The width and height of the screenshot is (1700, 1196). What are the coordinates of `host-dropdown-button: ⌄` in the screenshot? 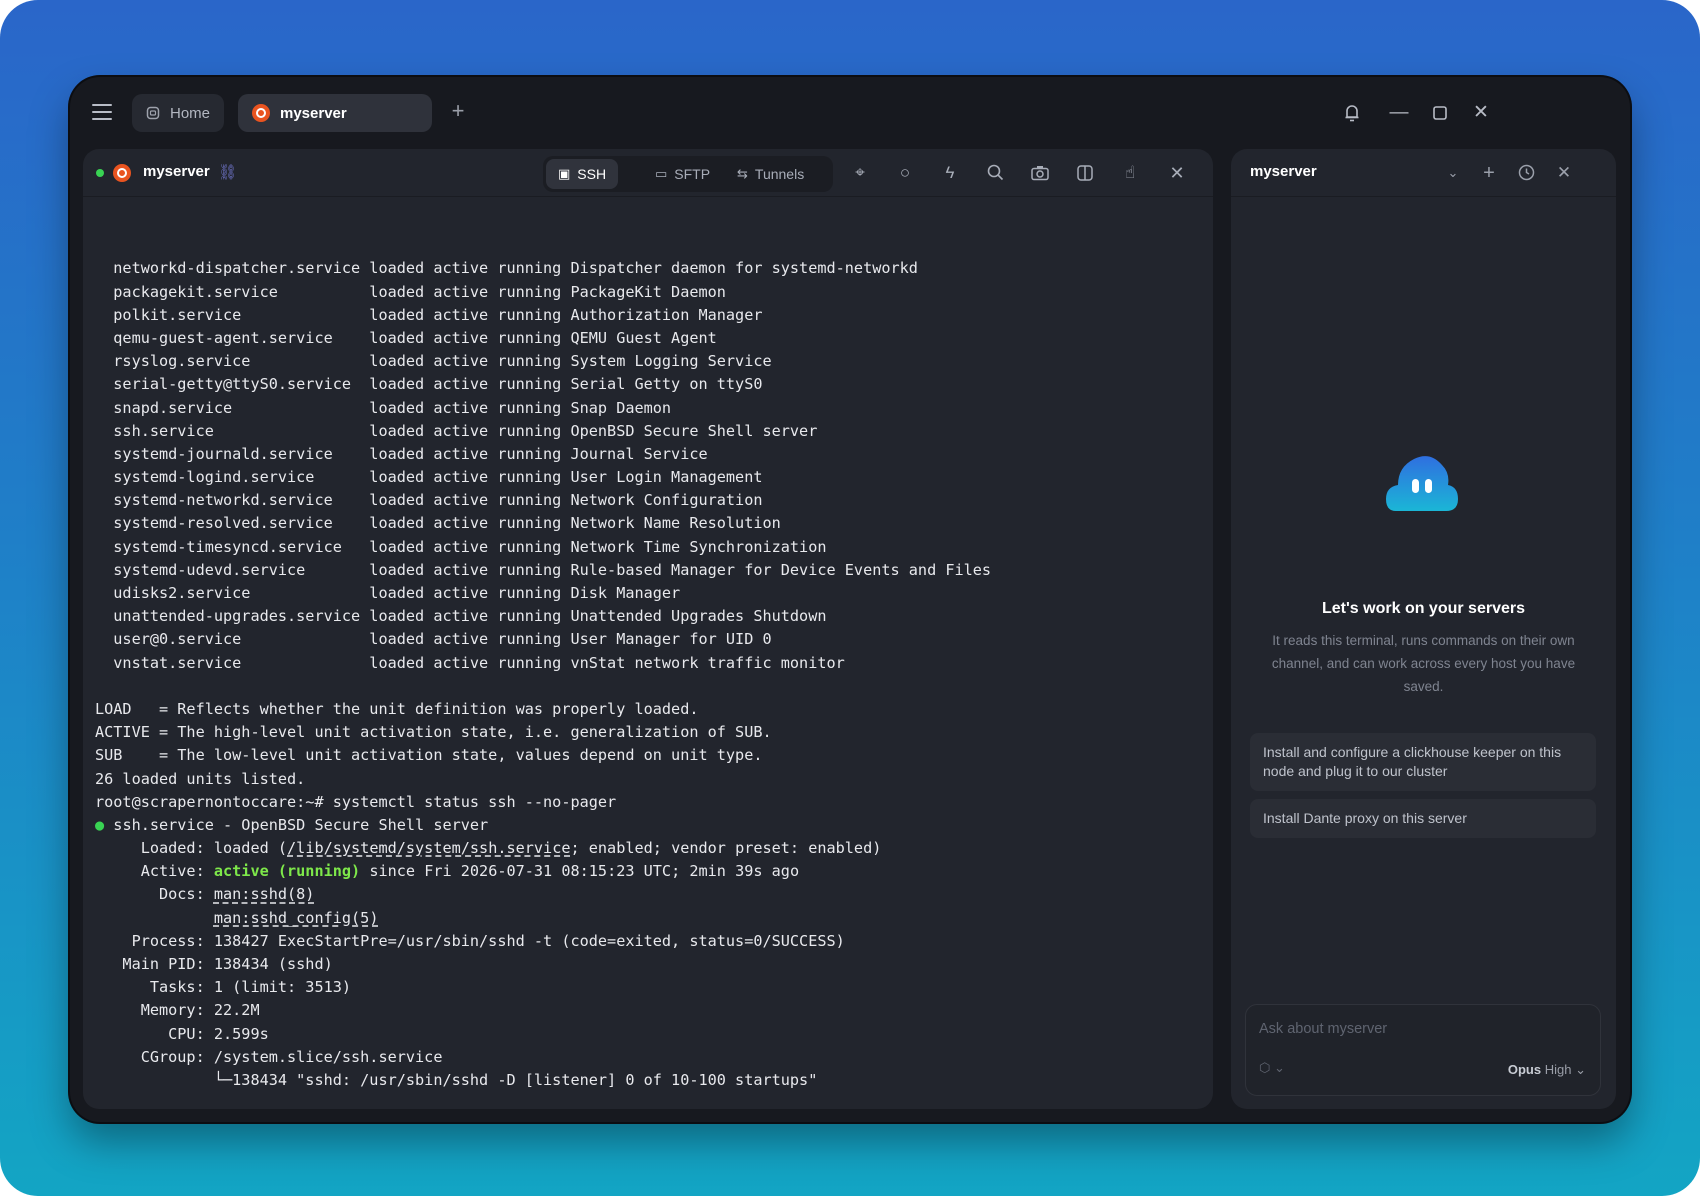 It's located at (1453, 173).